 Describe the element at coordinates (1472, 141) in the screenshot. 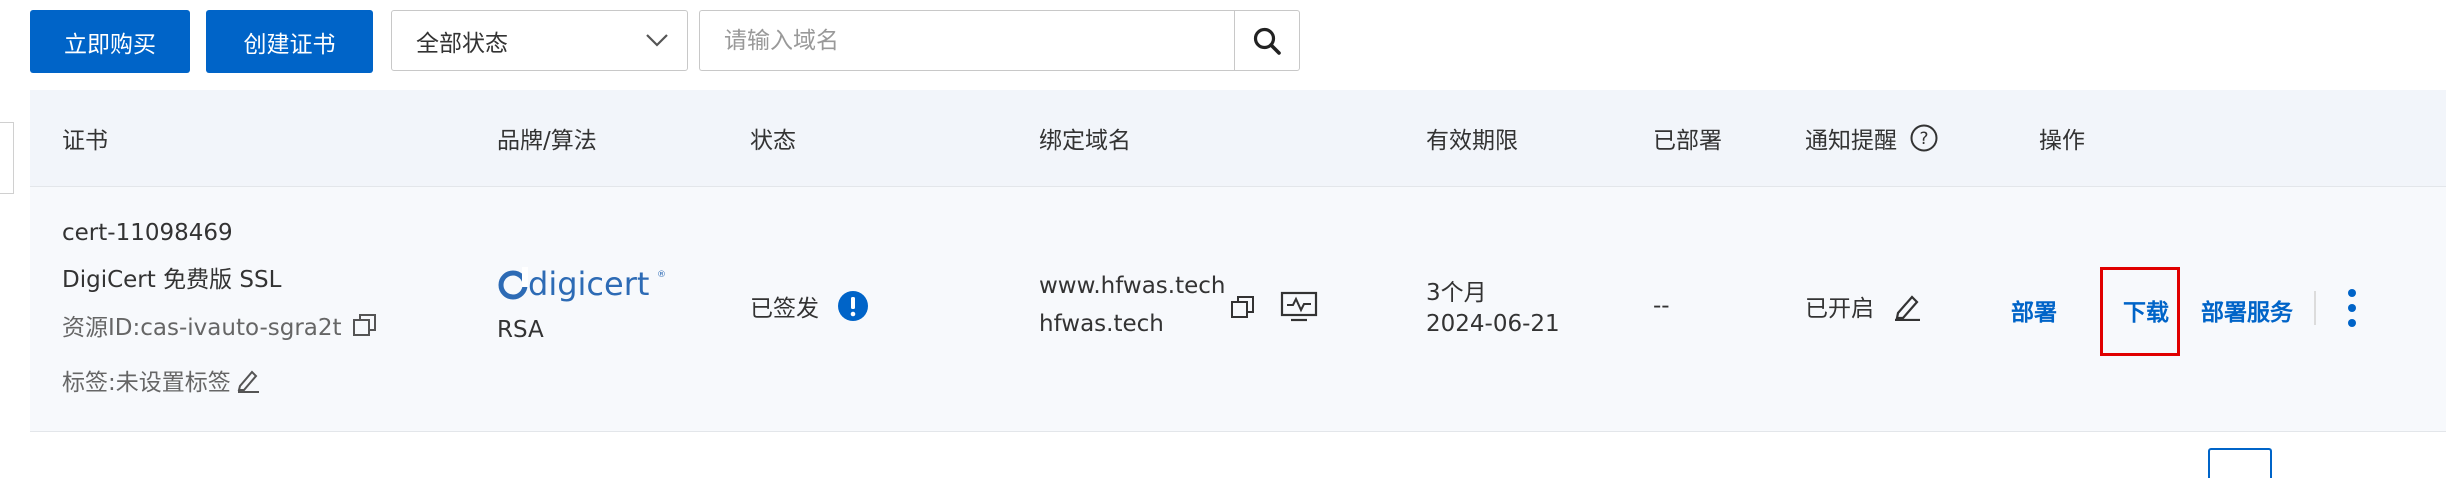

I see `header-validity: 有效期限` at that location.